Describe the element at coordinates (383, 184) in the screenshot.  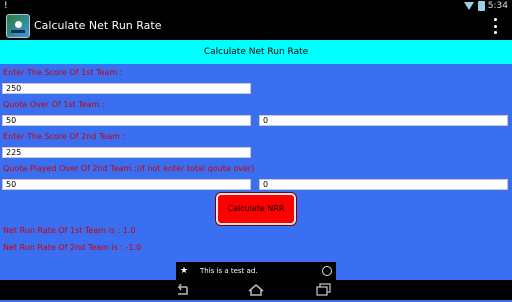
I see `team2-balls-input: 0` at that location.